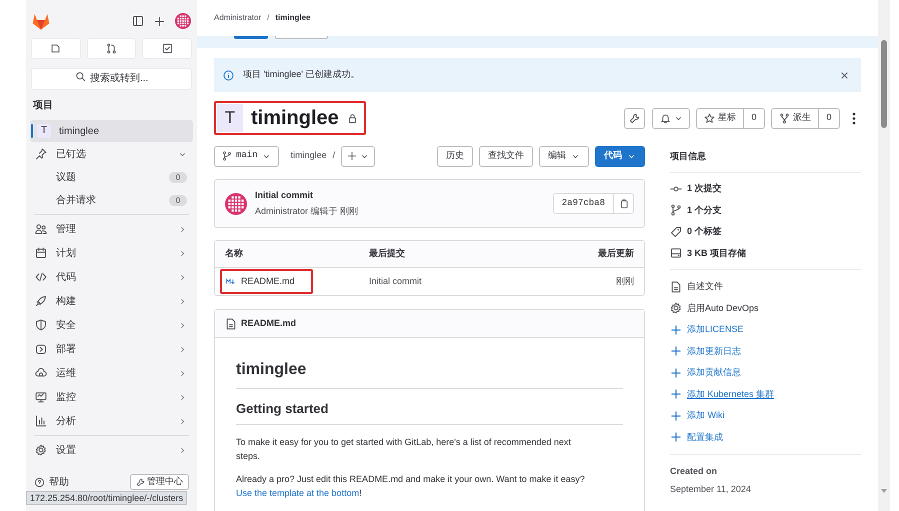  What do you see at coordinates (765, 329) in the screenshot?
I see `project-link: 添加LICENSE` at bounding box center [765, 329].